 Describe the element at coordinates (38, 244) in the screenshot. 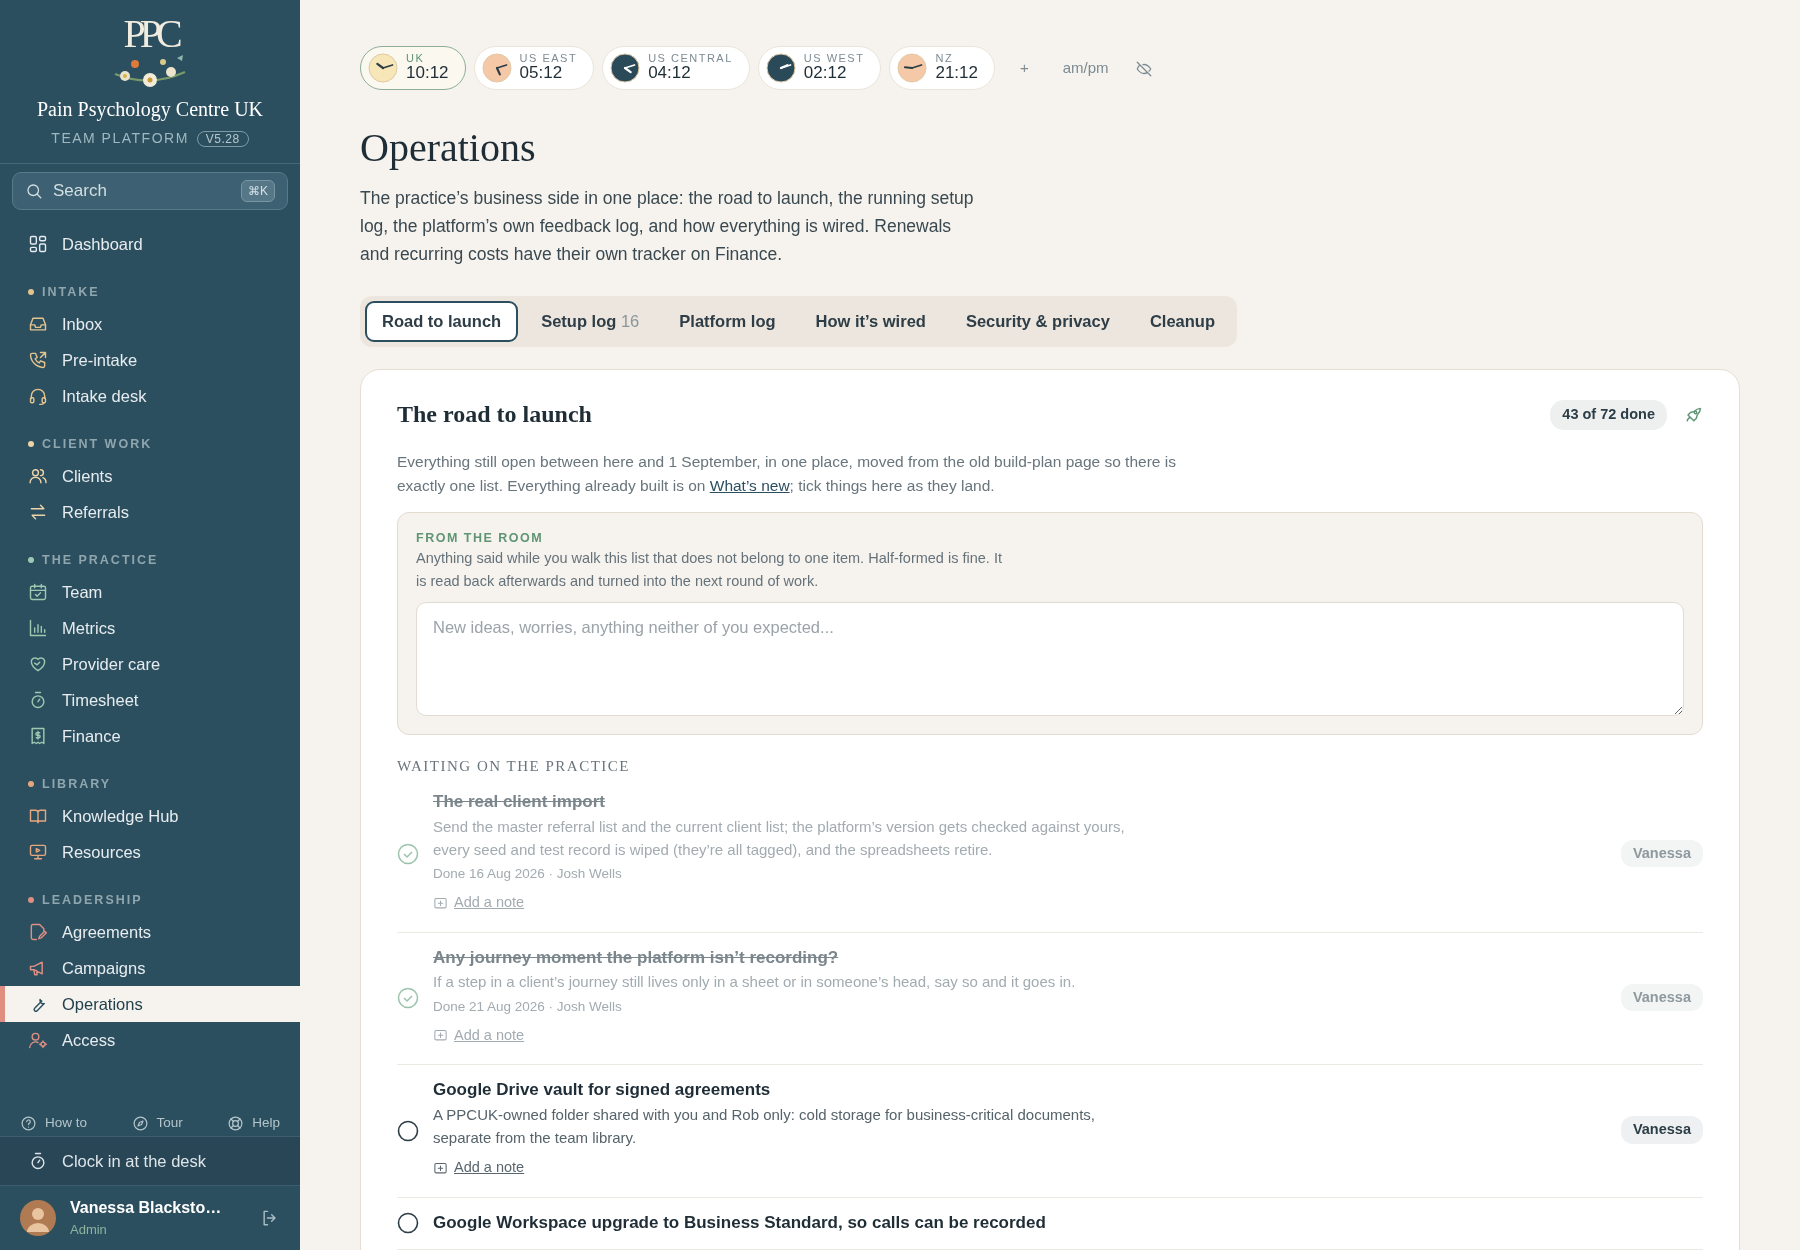

I see `grid-icon` at that location.